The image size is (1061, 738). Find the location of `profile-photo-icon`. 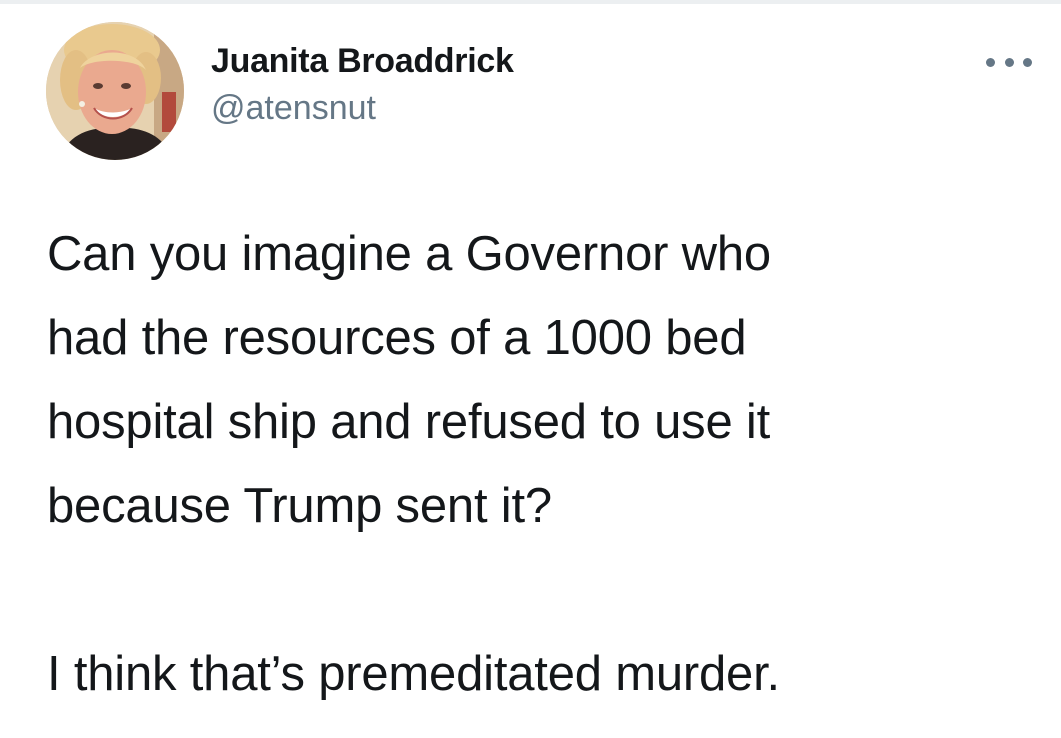

profile-photo-icon is located at coordinates (115, 91).